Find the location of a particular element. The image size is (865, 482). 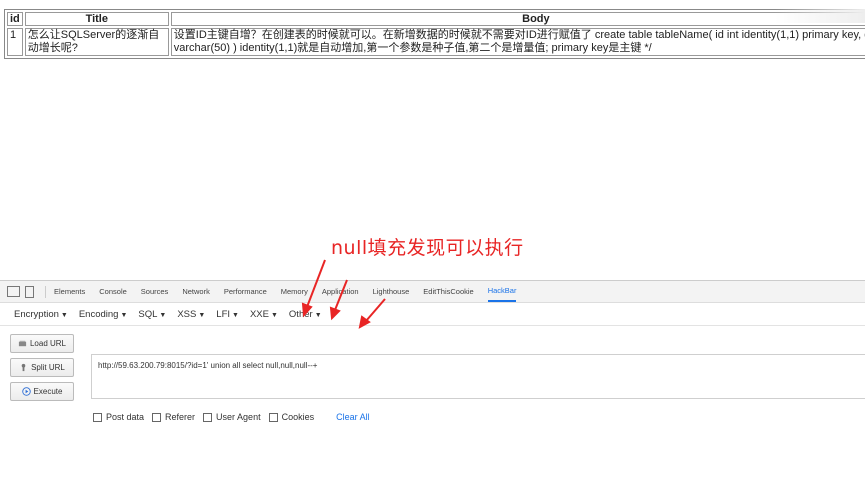

clear-all-link: Clear All is located at coordinates (353, 417).